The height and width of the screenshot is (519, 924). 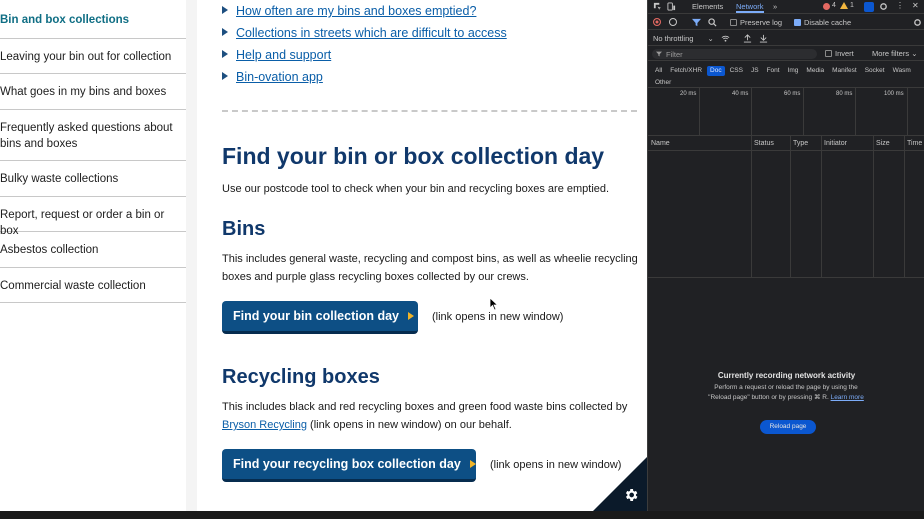 What do you see at coordinates (279, 77) in the screenshot?
I see `faq-link-label: Bin-ovation app` at bounding box center [279, 77].